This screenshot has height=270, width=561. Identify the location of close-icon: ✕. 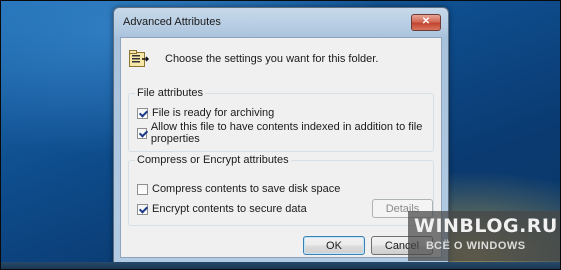
(426, 21).